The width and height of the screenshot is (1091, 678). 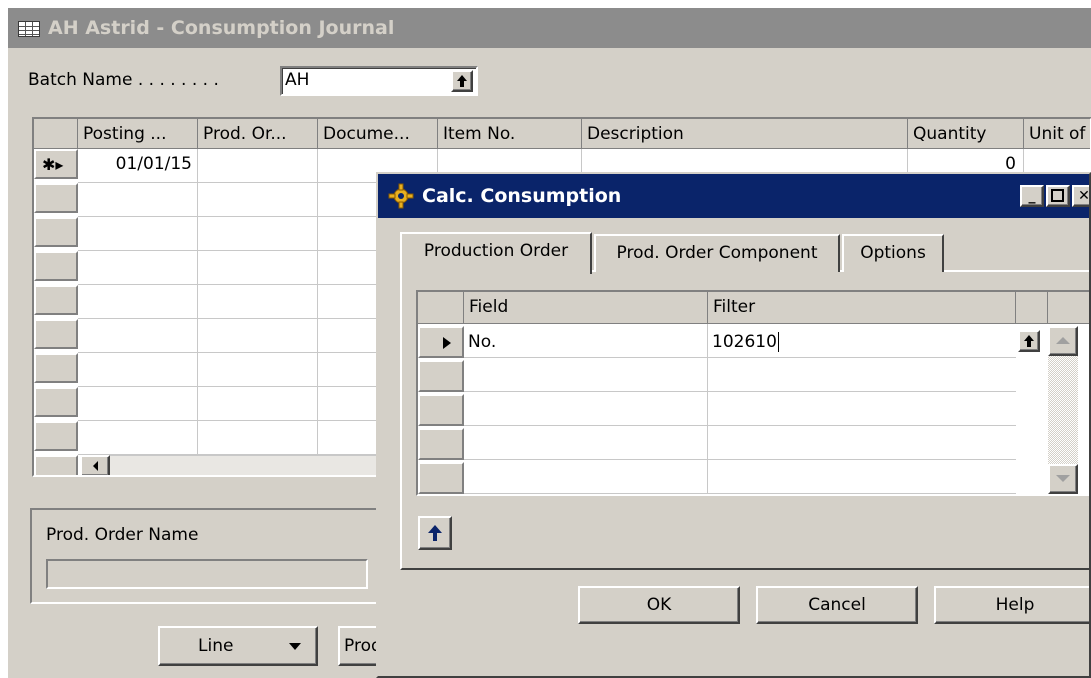 What do you see at coordinates (441, 342) in the screenshot?
I see `row-selector-current` at bounding box center [441, 342].